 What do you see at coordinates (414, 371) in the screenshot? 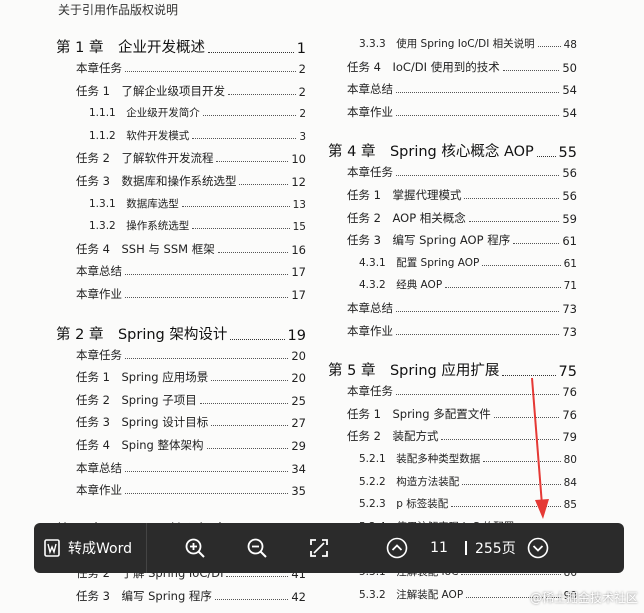
I see `toc-entry-title: 第 5 章 Spring 应用扩展` at bounding box center [414, 371].